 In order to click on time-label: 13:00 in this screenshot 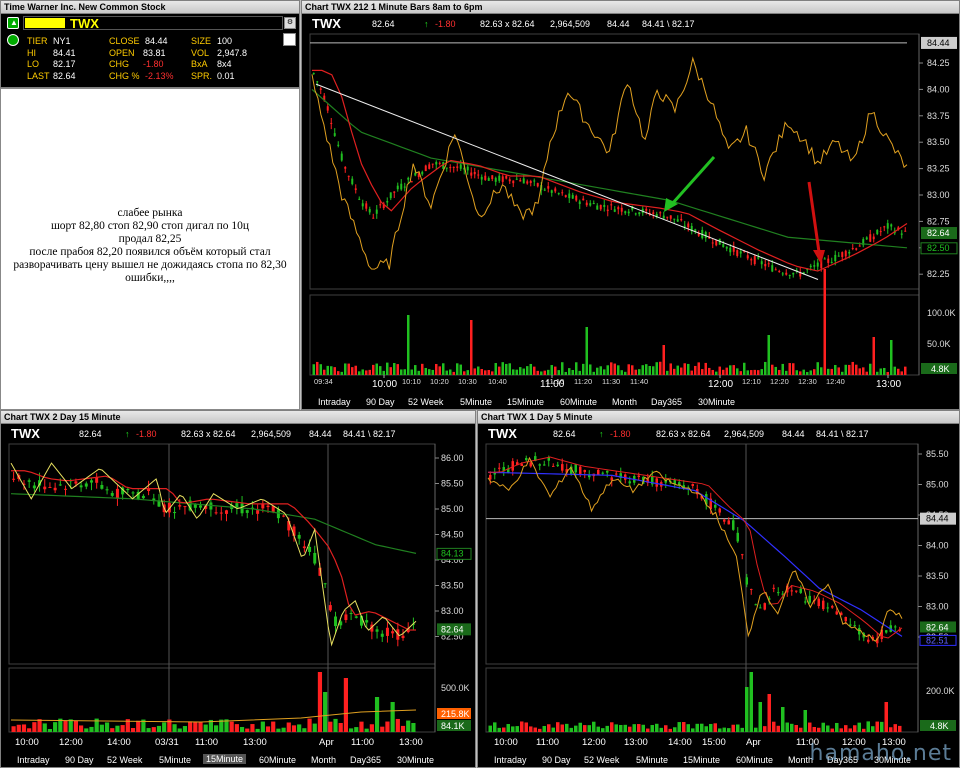, I will do `click(888, 384)`.